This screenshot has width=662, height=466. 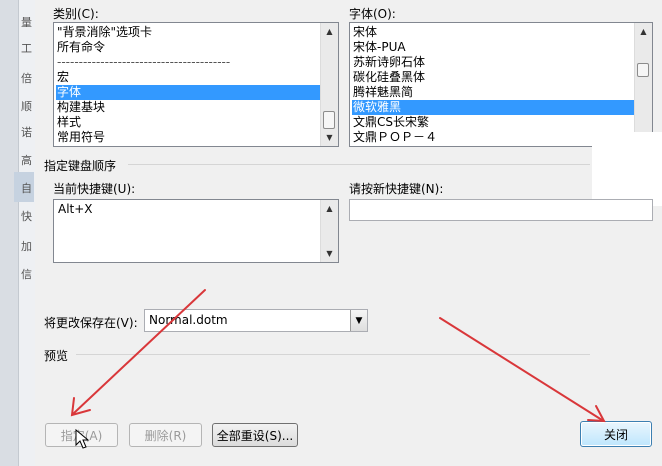 I want to click on mouse-cursor-icon, so click(x=82, y=438).